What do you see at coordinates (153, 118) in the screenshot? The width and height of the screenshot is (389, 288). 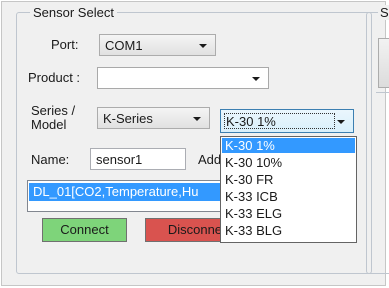 I see `series-select: K-Series` at bounding box center [153, 118].